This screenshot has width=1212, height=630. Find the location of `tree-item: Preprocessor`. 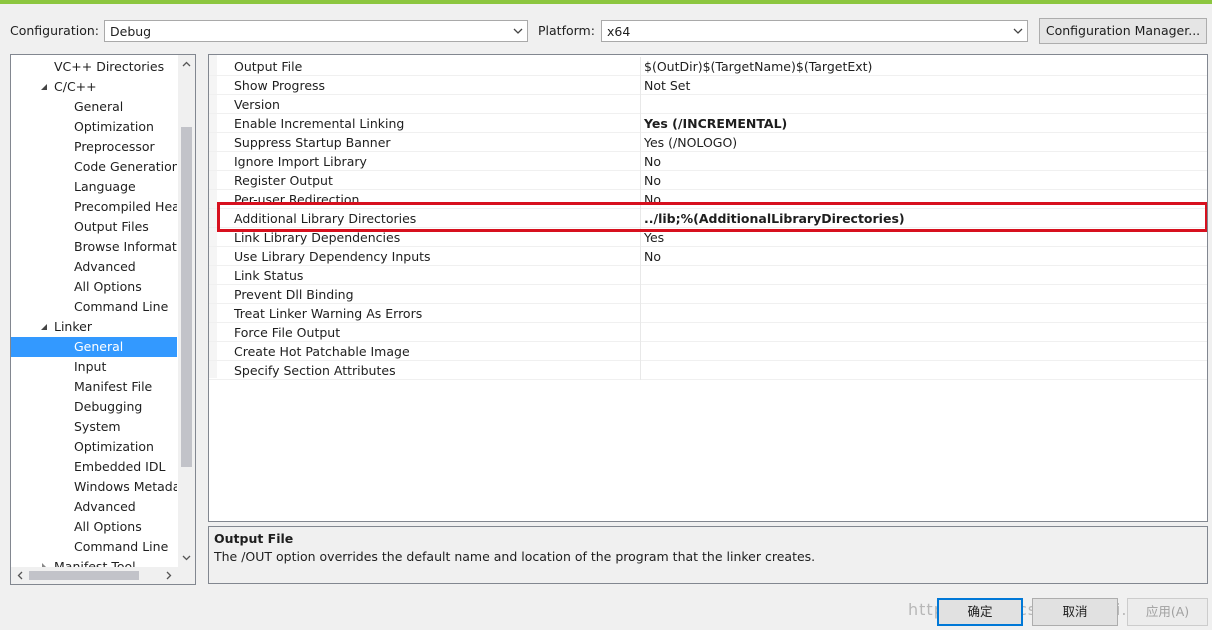

tree-item: Preprocessor is located at coordinates (94, 147).